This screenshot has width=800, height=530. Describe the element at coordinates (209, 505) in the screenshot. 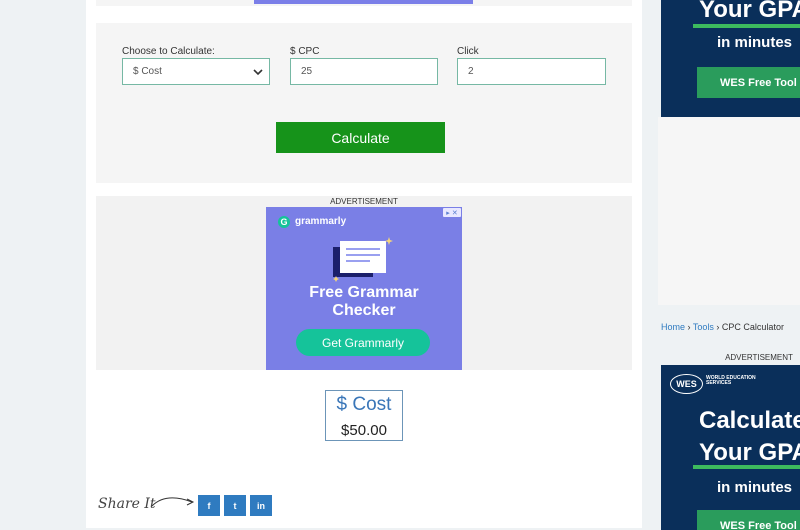

I see `facebook-share-button: f` at that location.